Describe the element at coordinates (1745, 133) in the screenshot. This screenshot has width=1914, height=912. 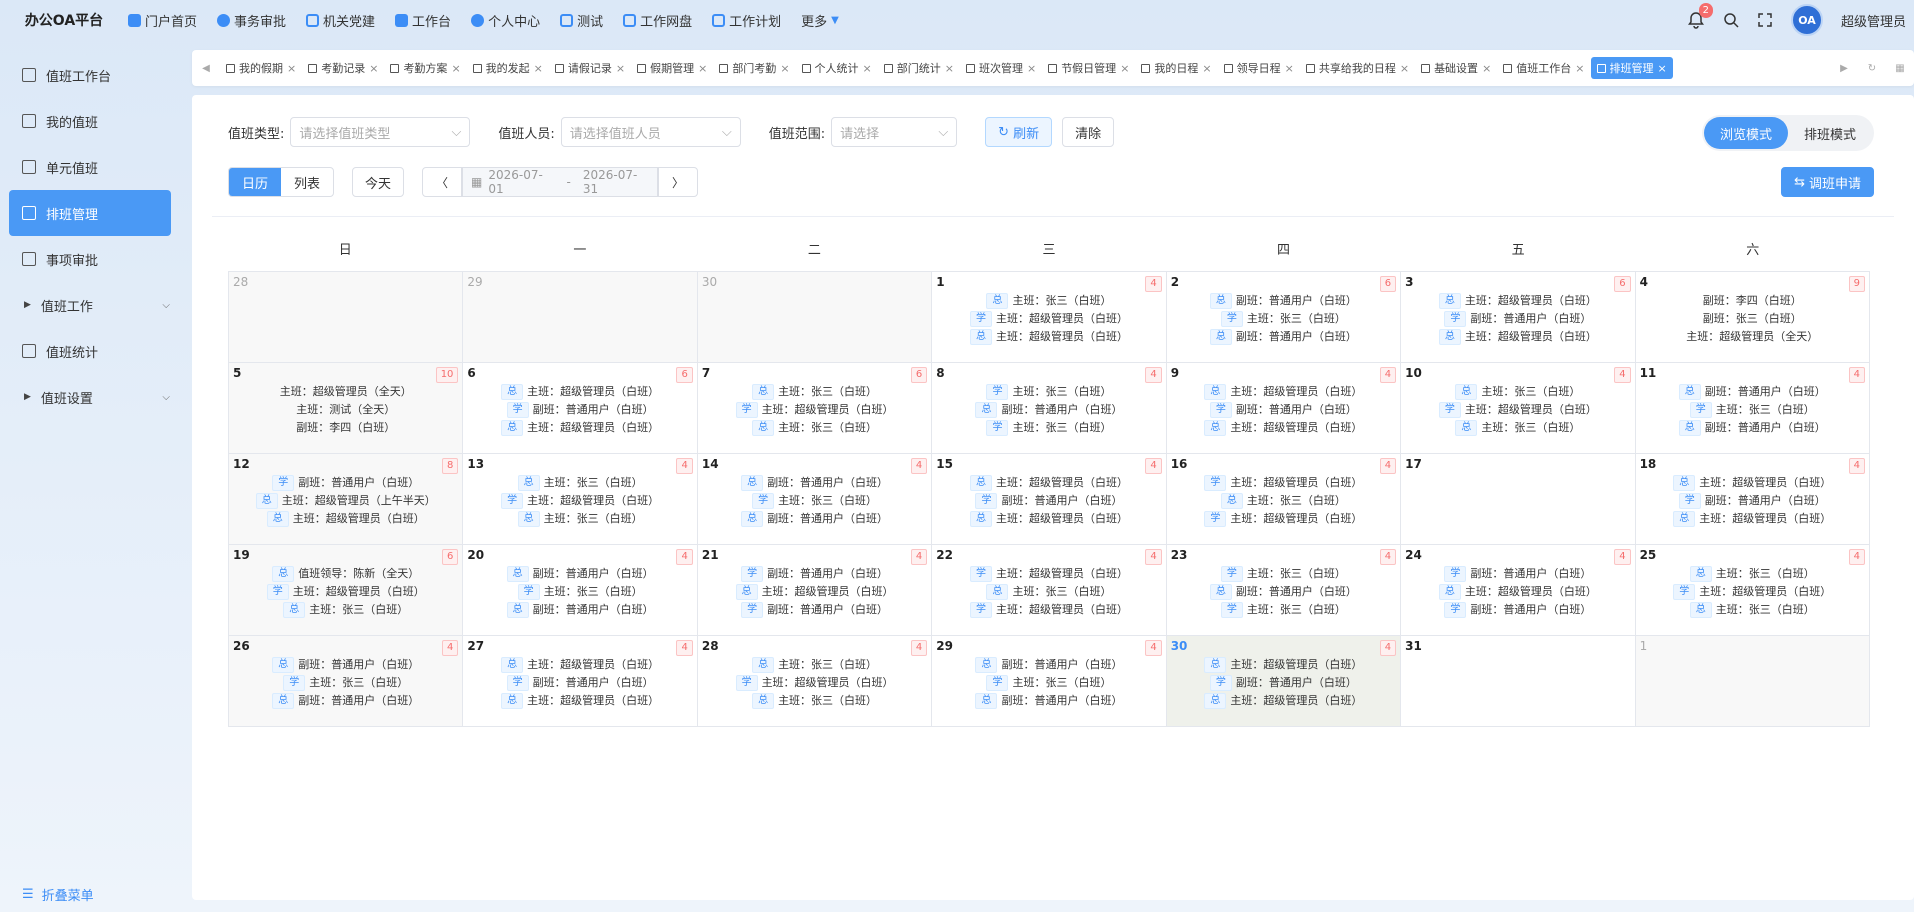
I see `browse-mode-button: 浏览模式` at that location.